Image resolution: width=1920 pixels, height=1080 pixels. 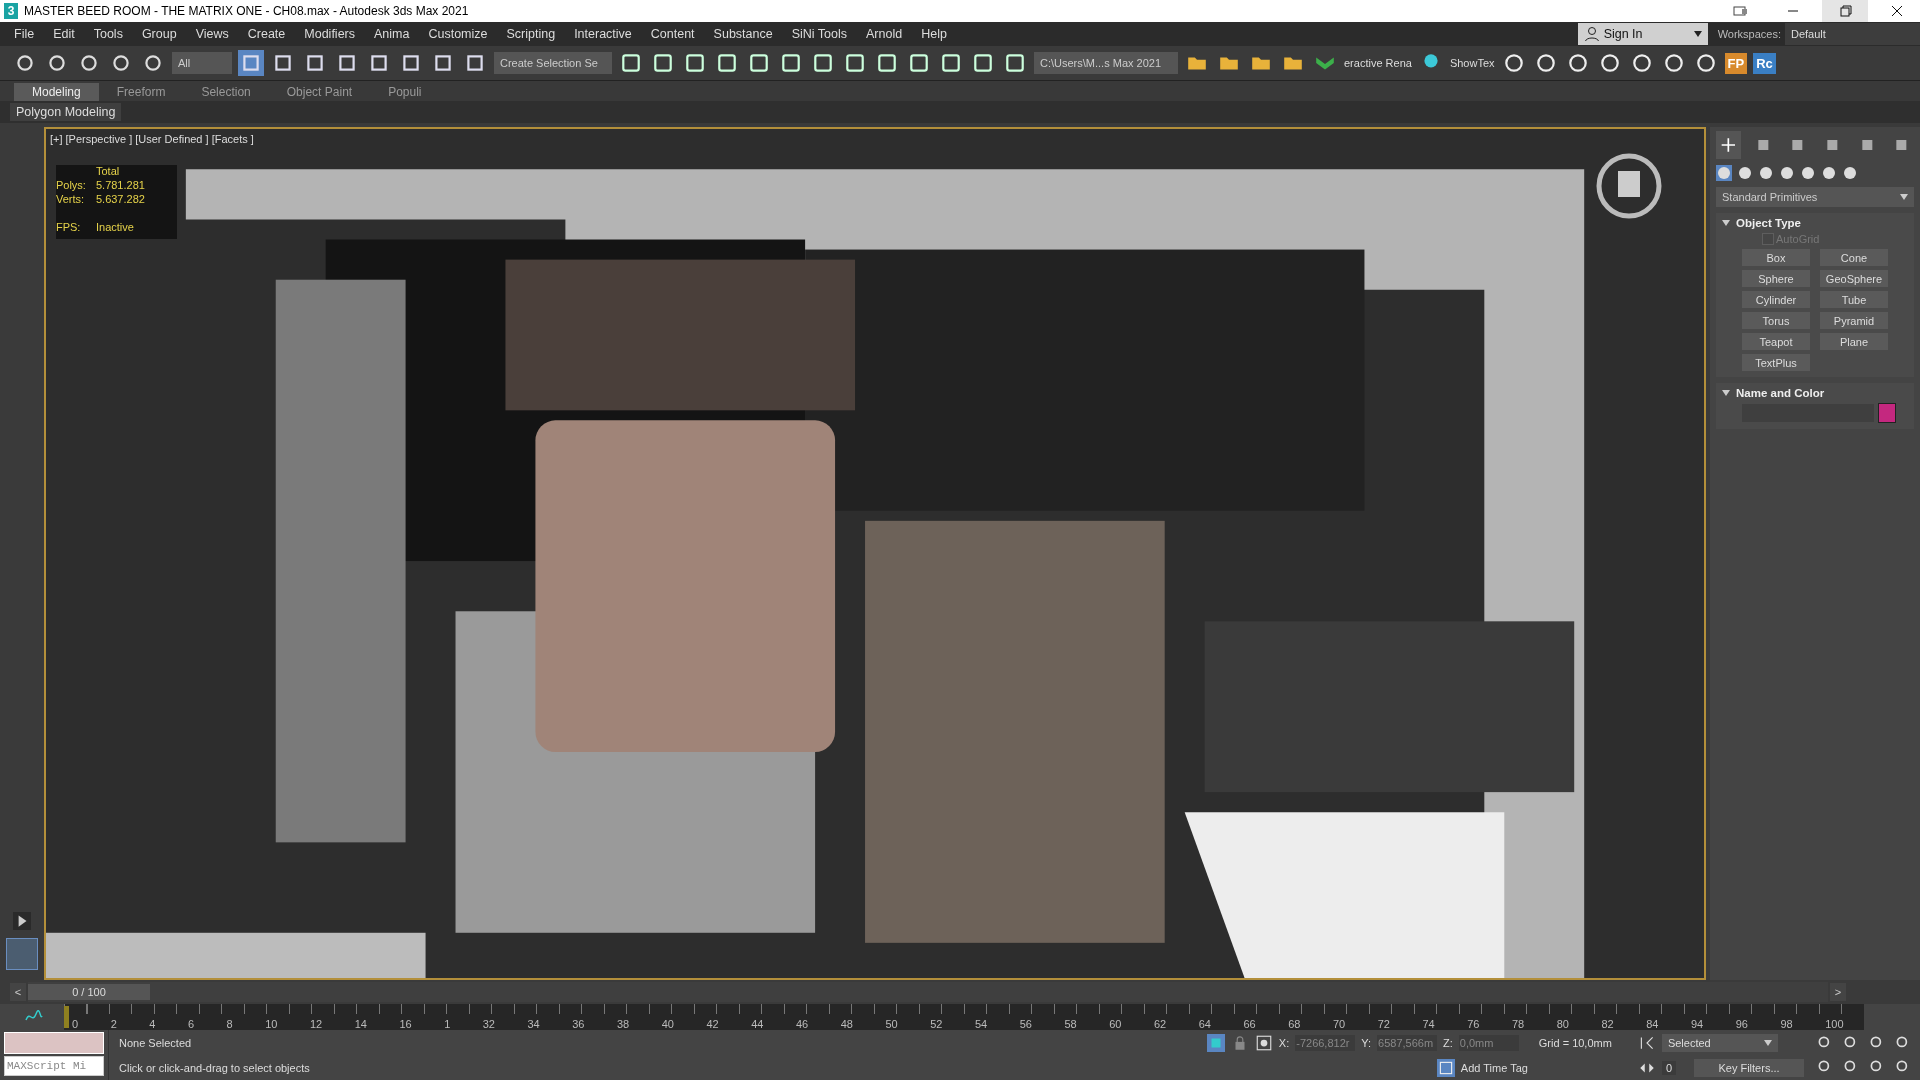 I want to click on frame-number: 96, so click(x=1741, y=1024).